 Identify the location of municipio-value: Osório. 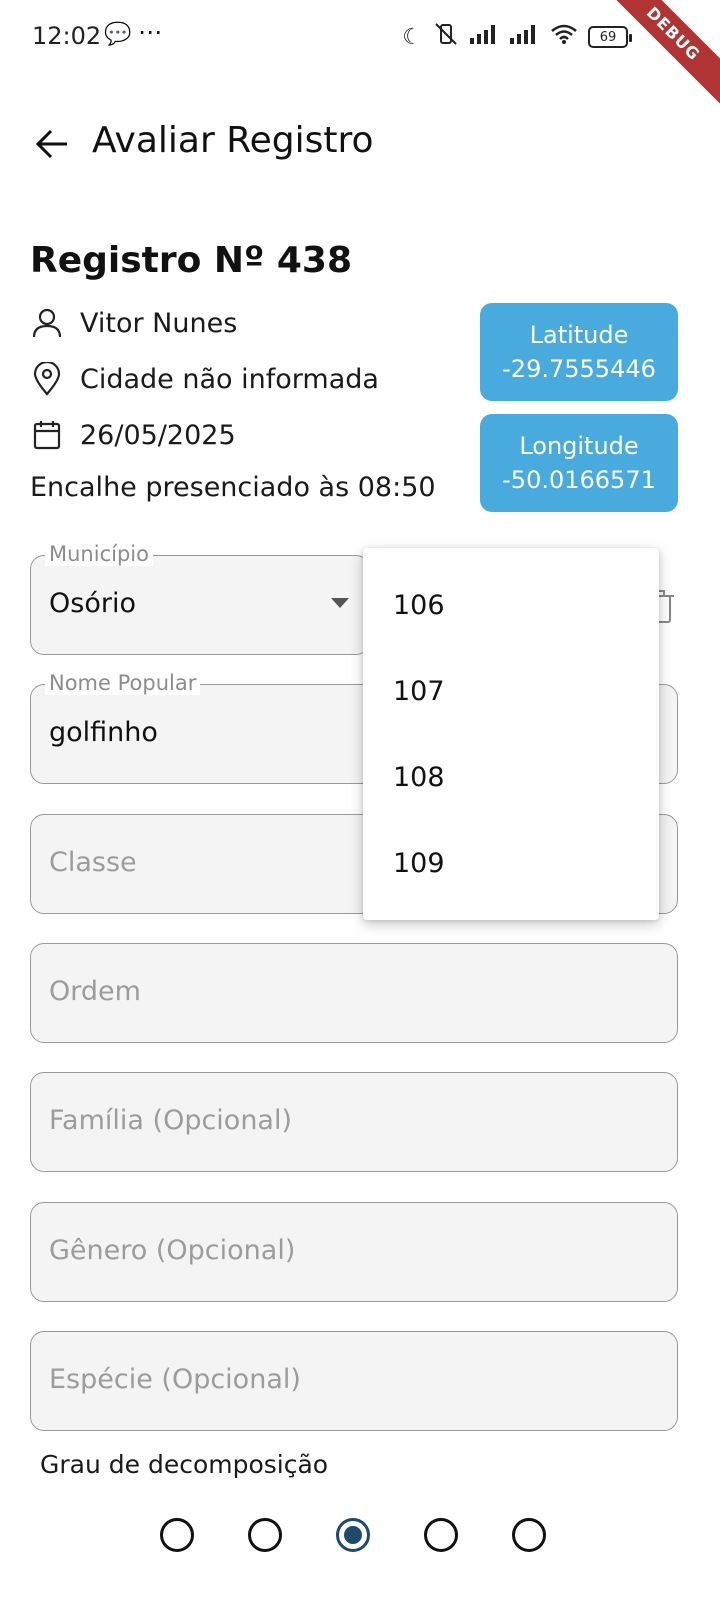
(92, 603).